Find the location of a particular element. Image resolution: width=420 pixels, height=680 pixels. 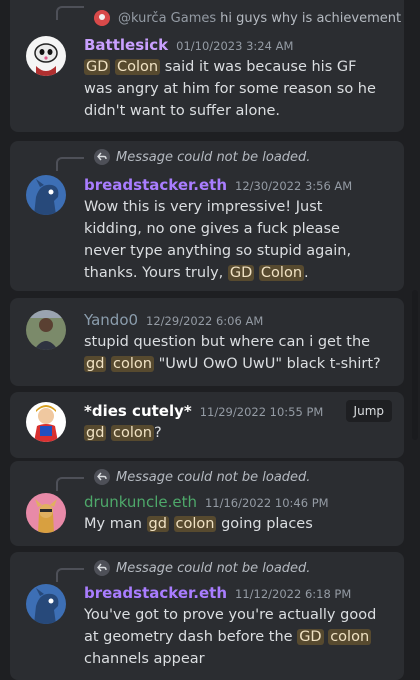

timestamp: 12/30/2022 3:56 AM is located at coordinates (294, 186).